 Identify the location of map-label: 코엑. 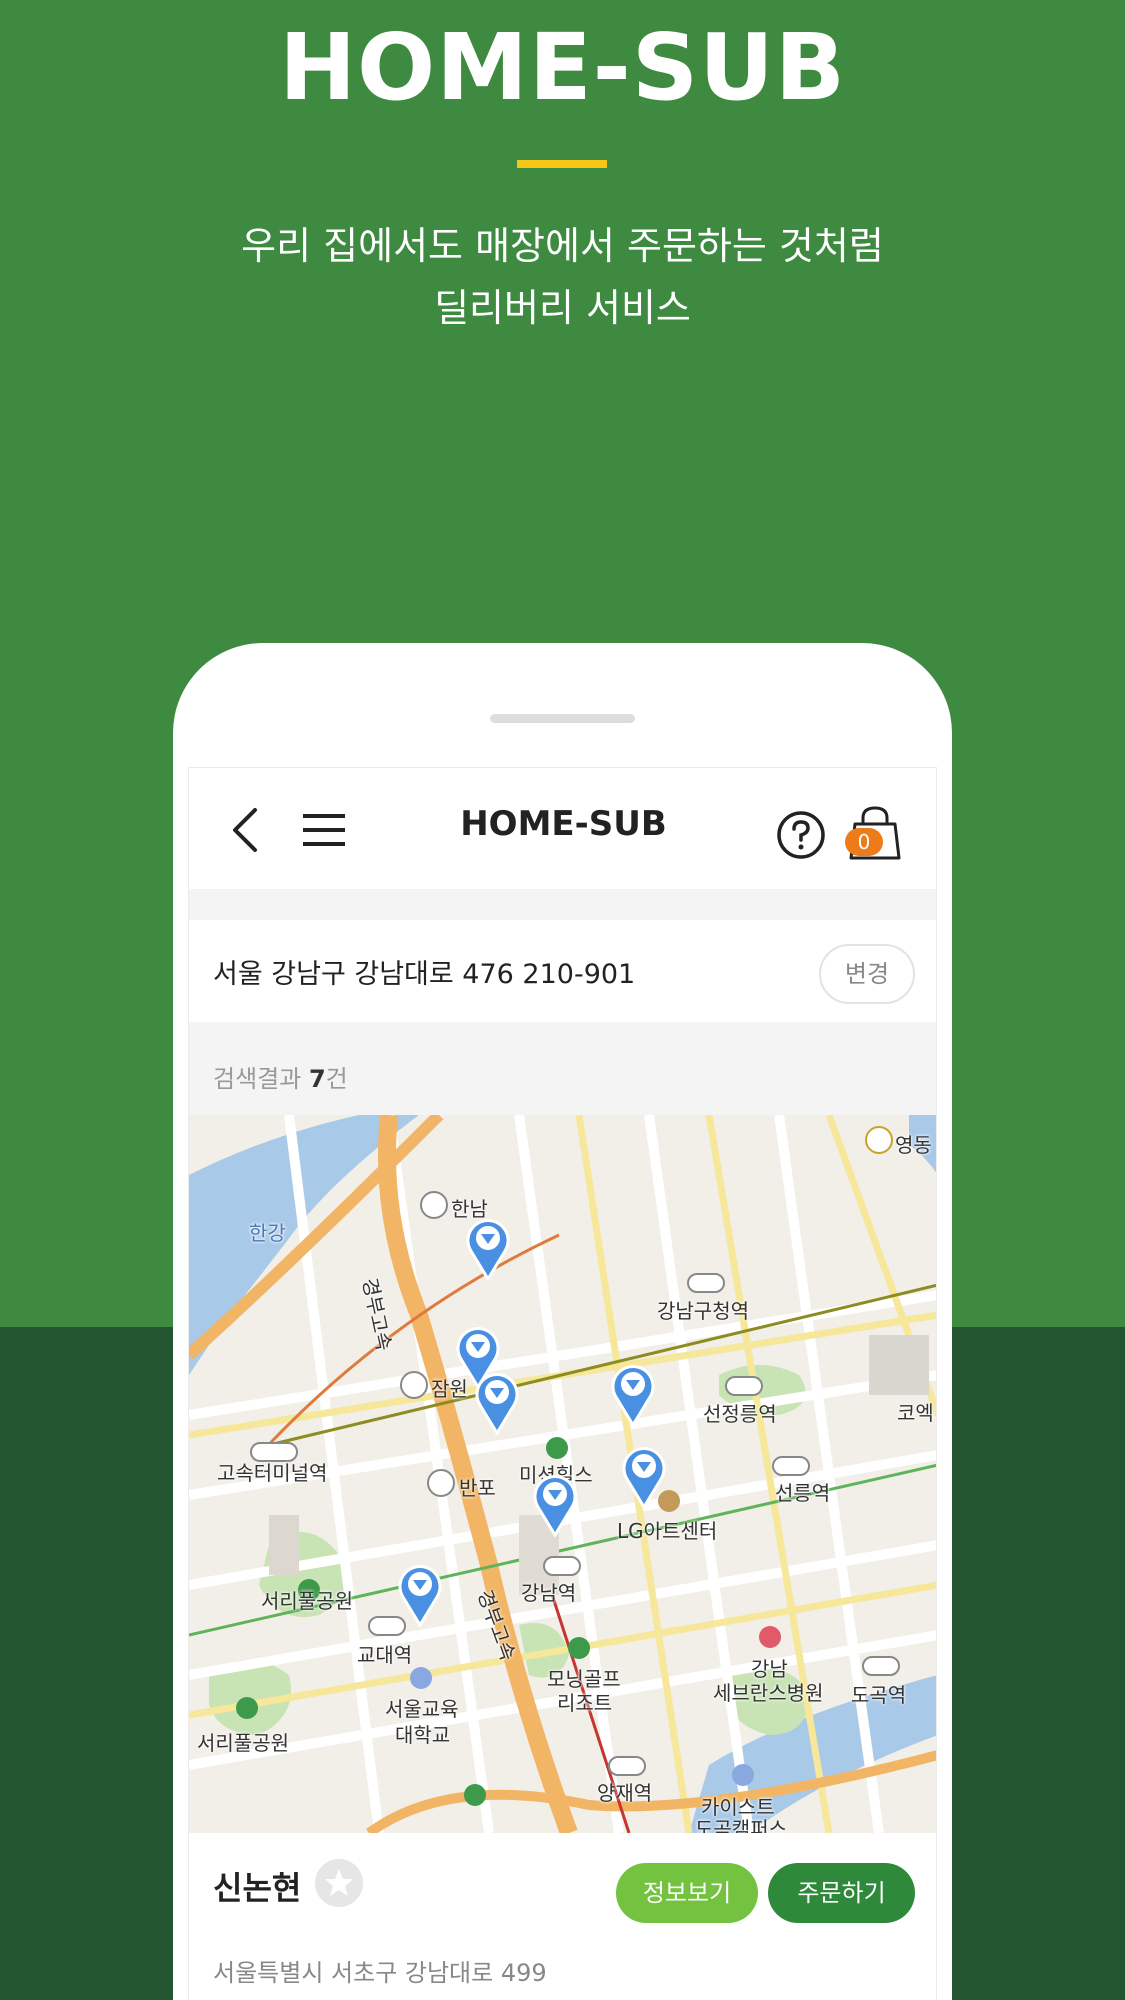
(915, 1413).